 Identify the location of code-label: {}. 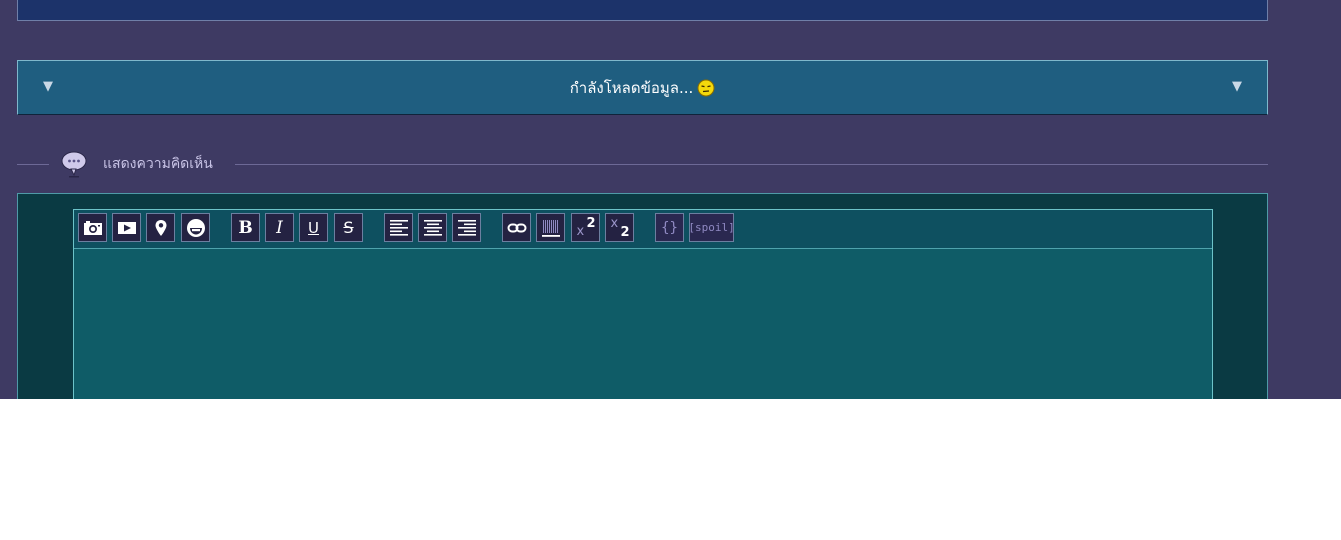
(669, 227).